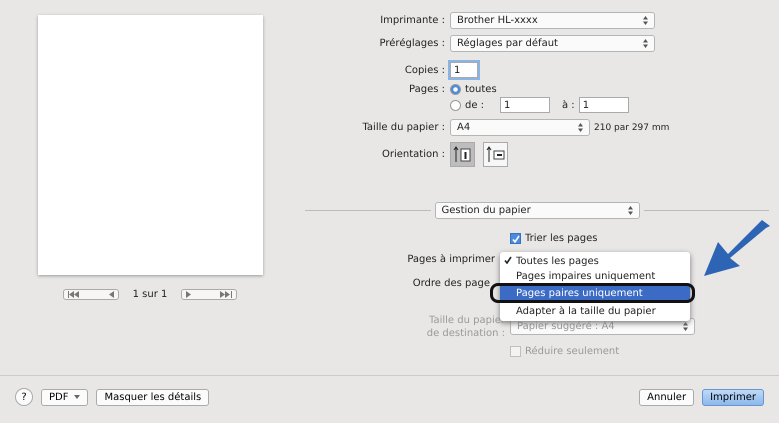 This screenshot has width=779, height=423. I want to click on field-label: Taille du papier :, so click(403, 127).